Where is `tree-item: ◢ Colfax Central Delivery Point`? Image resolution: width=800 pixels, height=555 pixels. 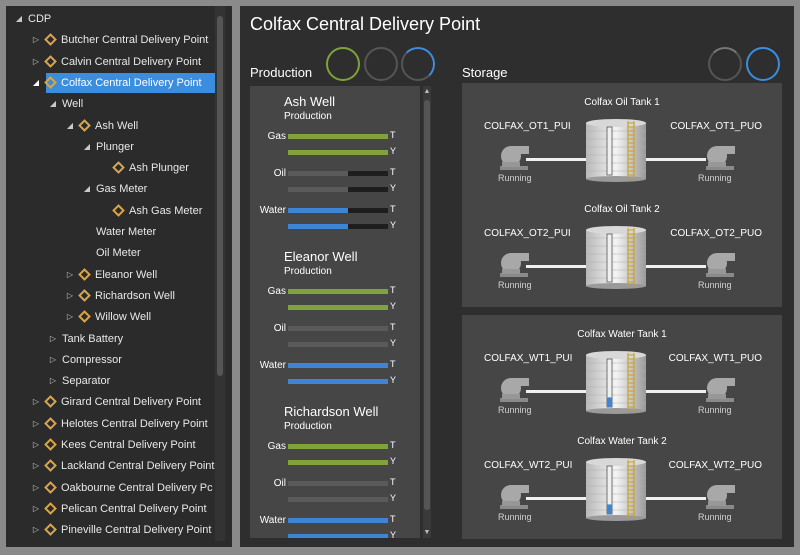
tree-item: ◢ Colfax Central Delivery Point is located at coordinates (124, 82).